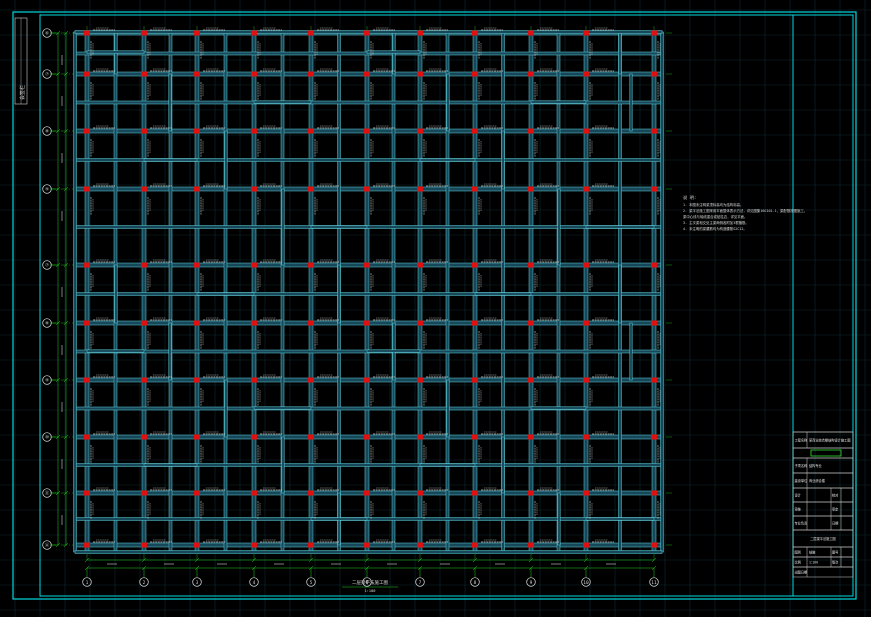 Image resolution: width=871 pixels, height=617 pixels. Describe the element at coordinates (802, 439) in the screenshot. I see `title-block-label: 工程名称` at that location.